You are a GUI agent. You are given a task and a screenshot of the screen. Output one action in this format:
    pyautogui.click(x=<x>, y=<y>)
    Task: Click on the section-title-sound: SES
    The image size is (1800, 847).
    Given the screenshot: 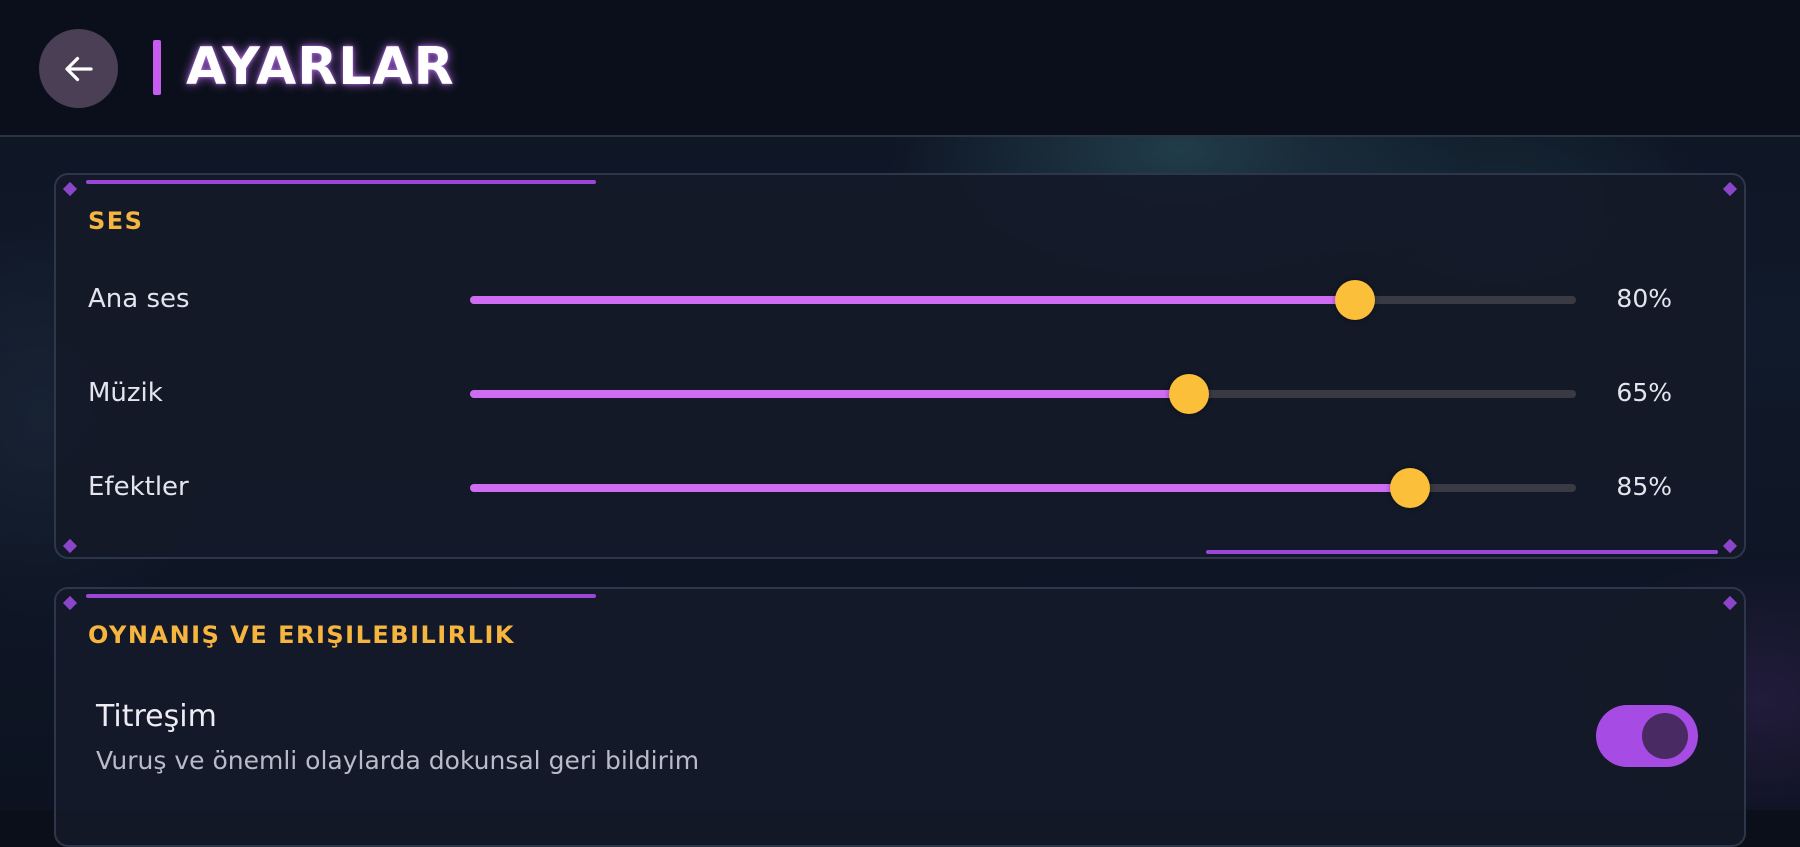 What is the action you would take?
    pyautogui.click(x=116, y=221)
    